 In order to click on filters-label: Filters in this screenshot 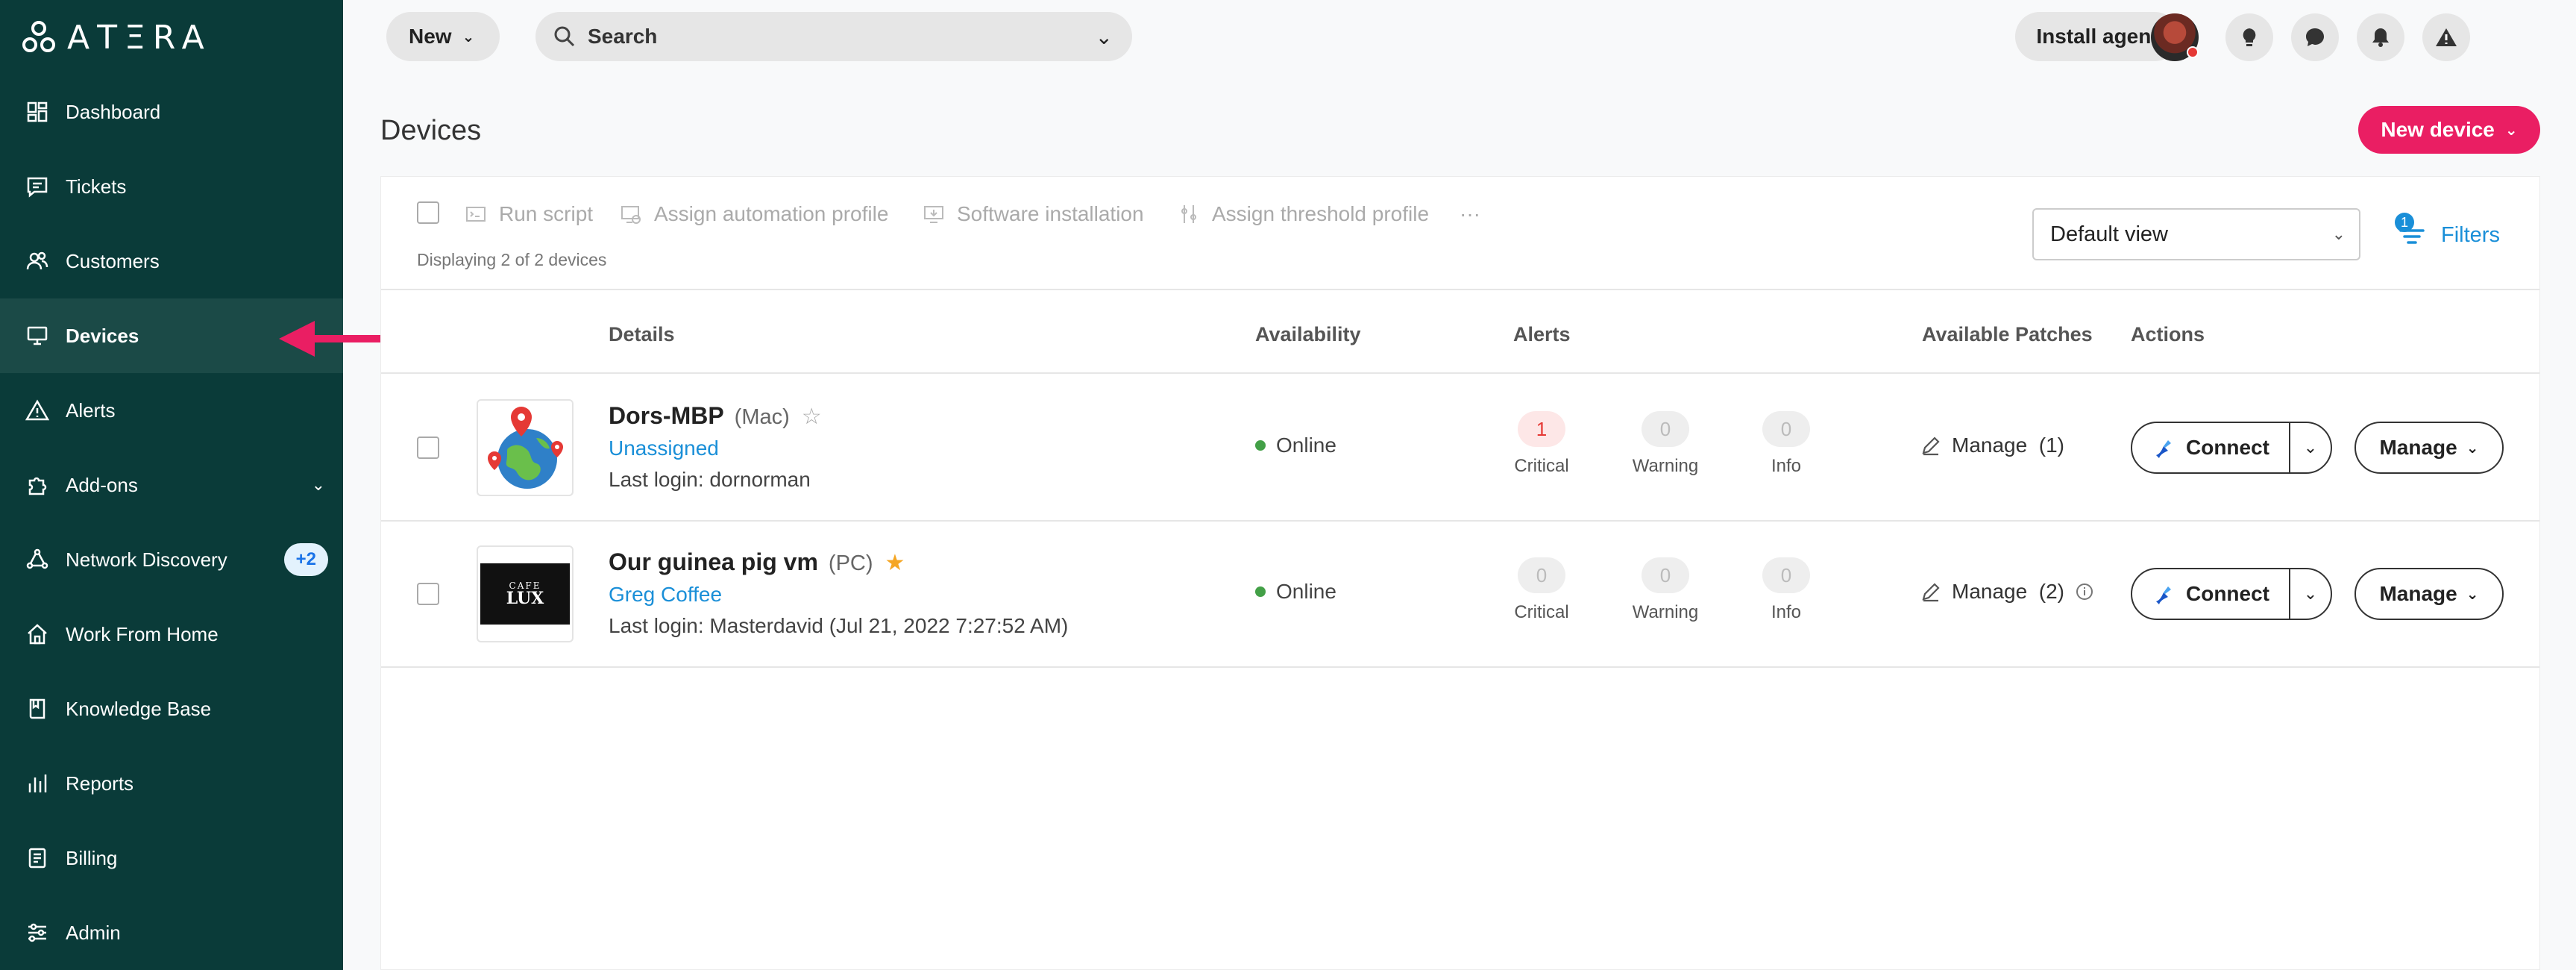, I will do `click(2471, 234)`.